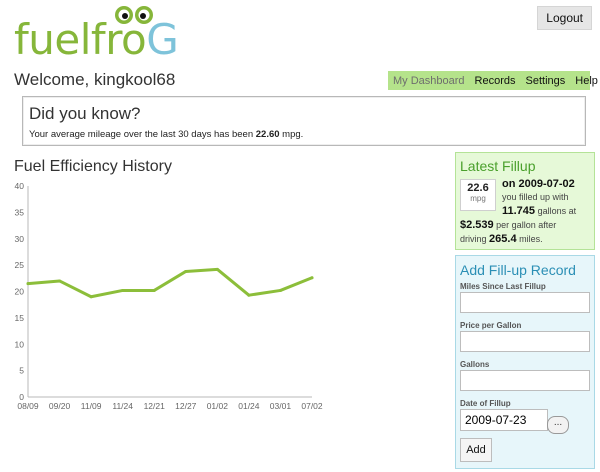  What do you see at coordinates (518, 270) in the screenshot?
I see `add-fillup-title: Add Fill-up Record` at bounding box center [518, 270].